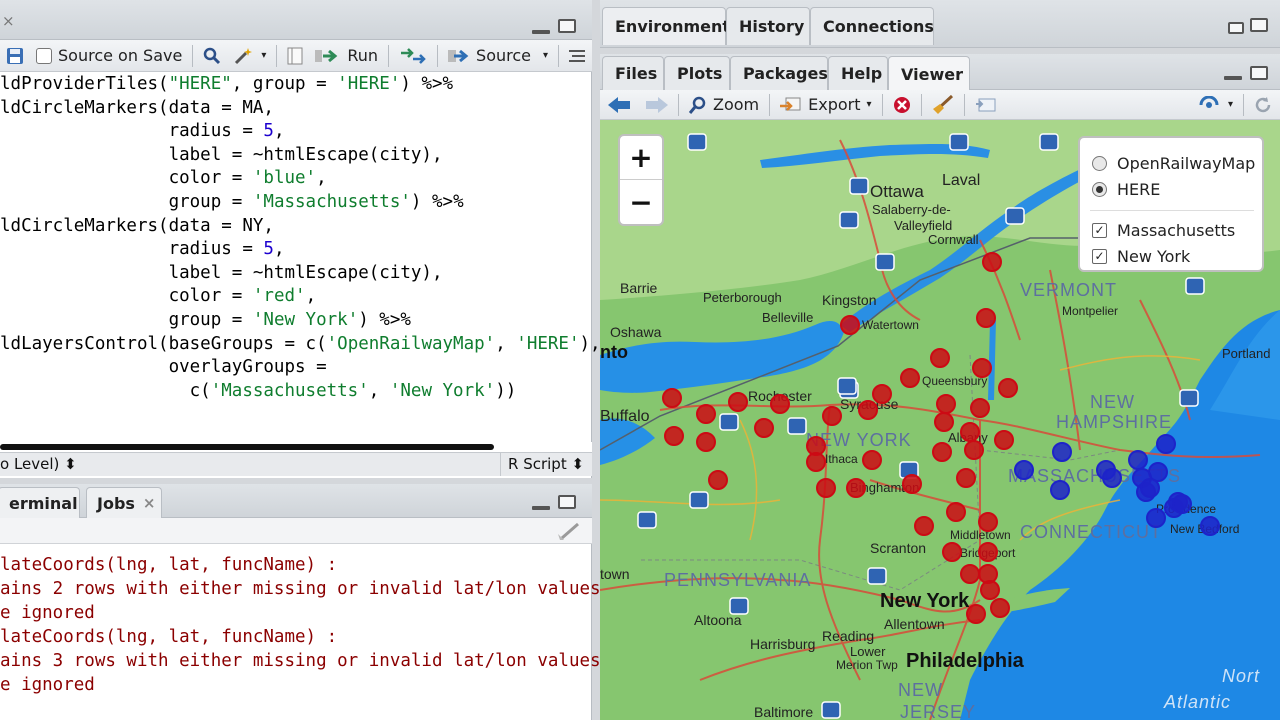  What do you see at coordinates (247, 447) in the screenshot?
I see `horizontal-scrollbar-thumb` at bounding box center [247, 447].